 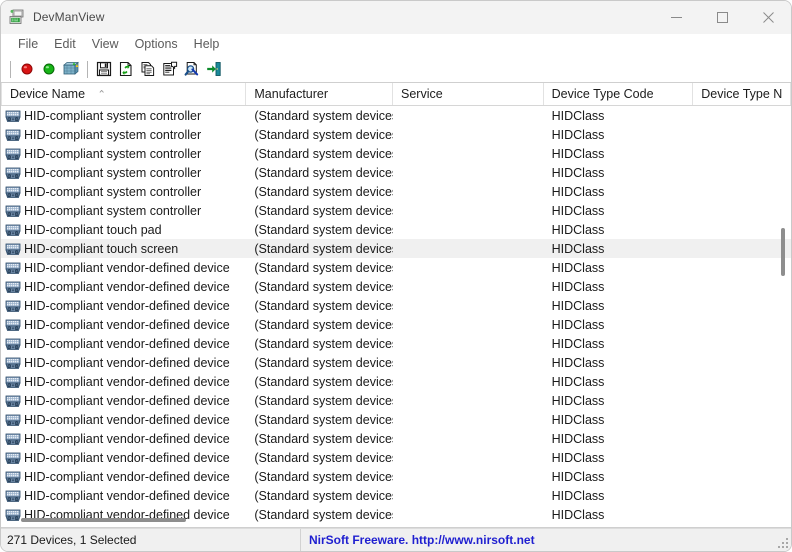 I want to click on properties-button, so click(x=170, y=69).